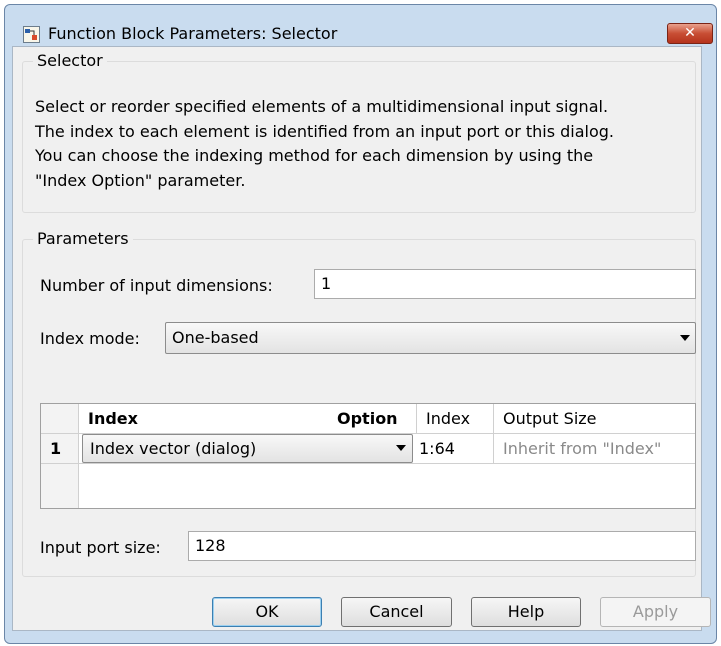 Image resolution: width=721 pixels, height=646 pixels. Describe the element at coordinates (430, 338) in the screenshot. I see `index-mode-select: One-based` at that location.